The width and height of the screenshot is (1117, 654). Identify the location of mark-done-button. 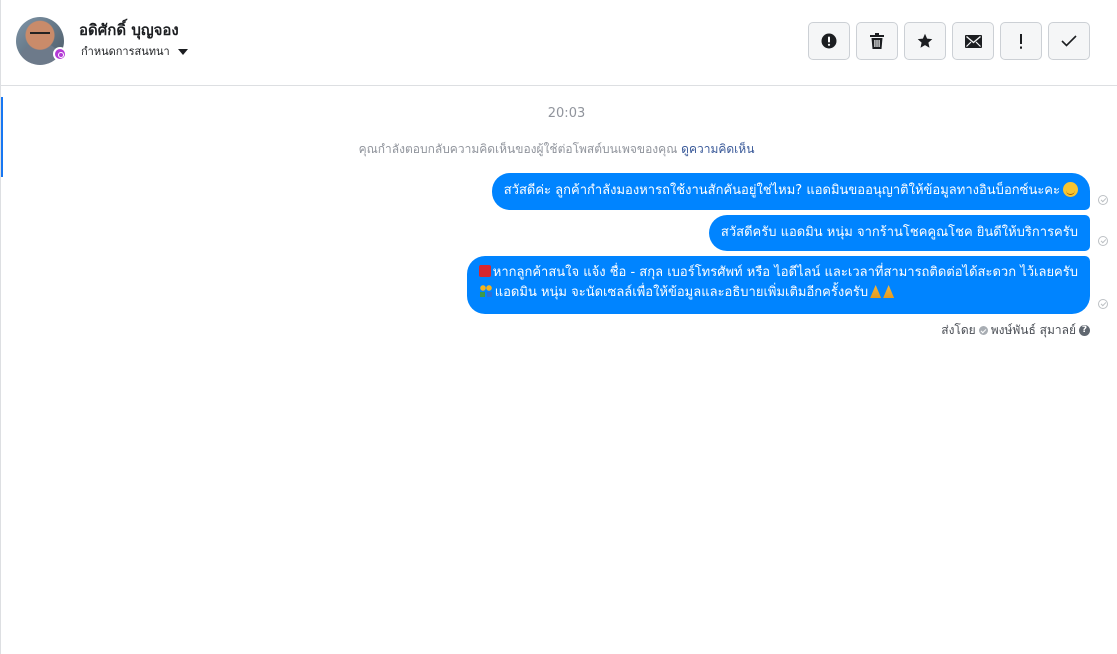
(1069, 41).